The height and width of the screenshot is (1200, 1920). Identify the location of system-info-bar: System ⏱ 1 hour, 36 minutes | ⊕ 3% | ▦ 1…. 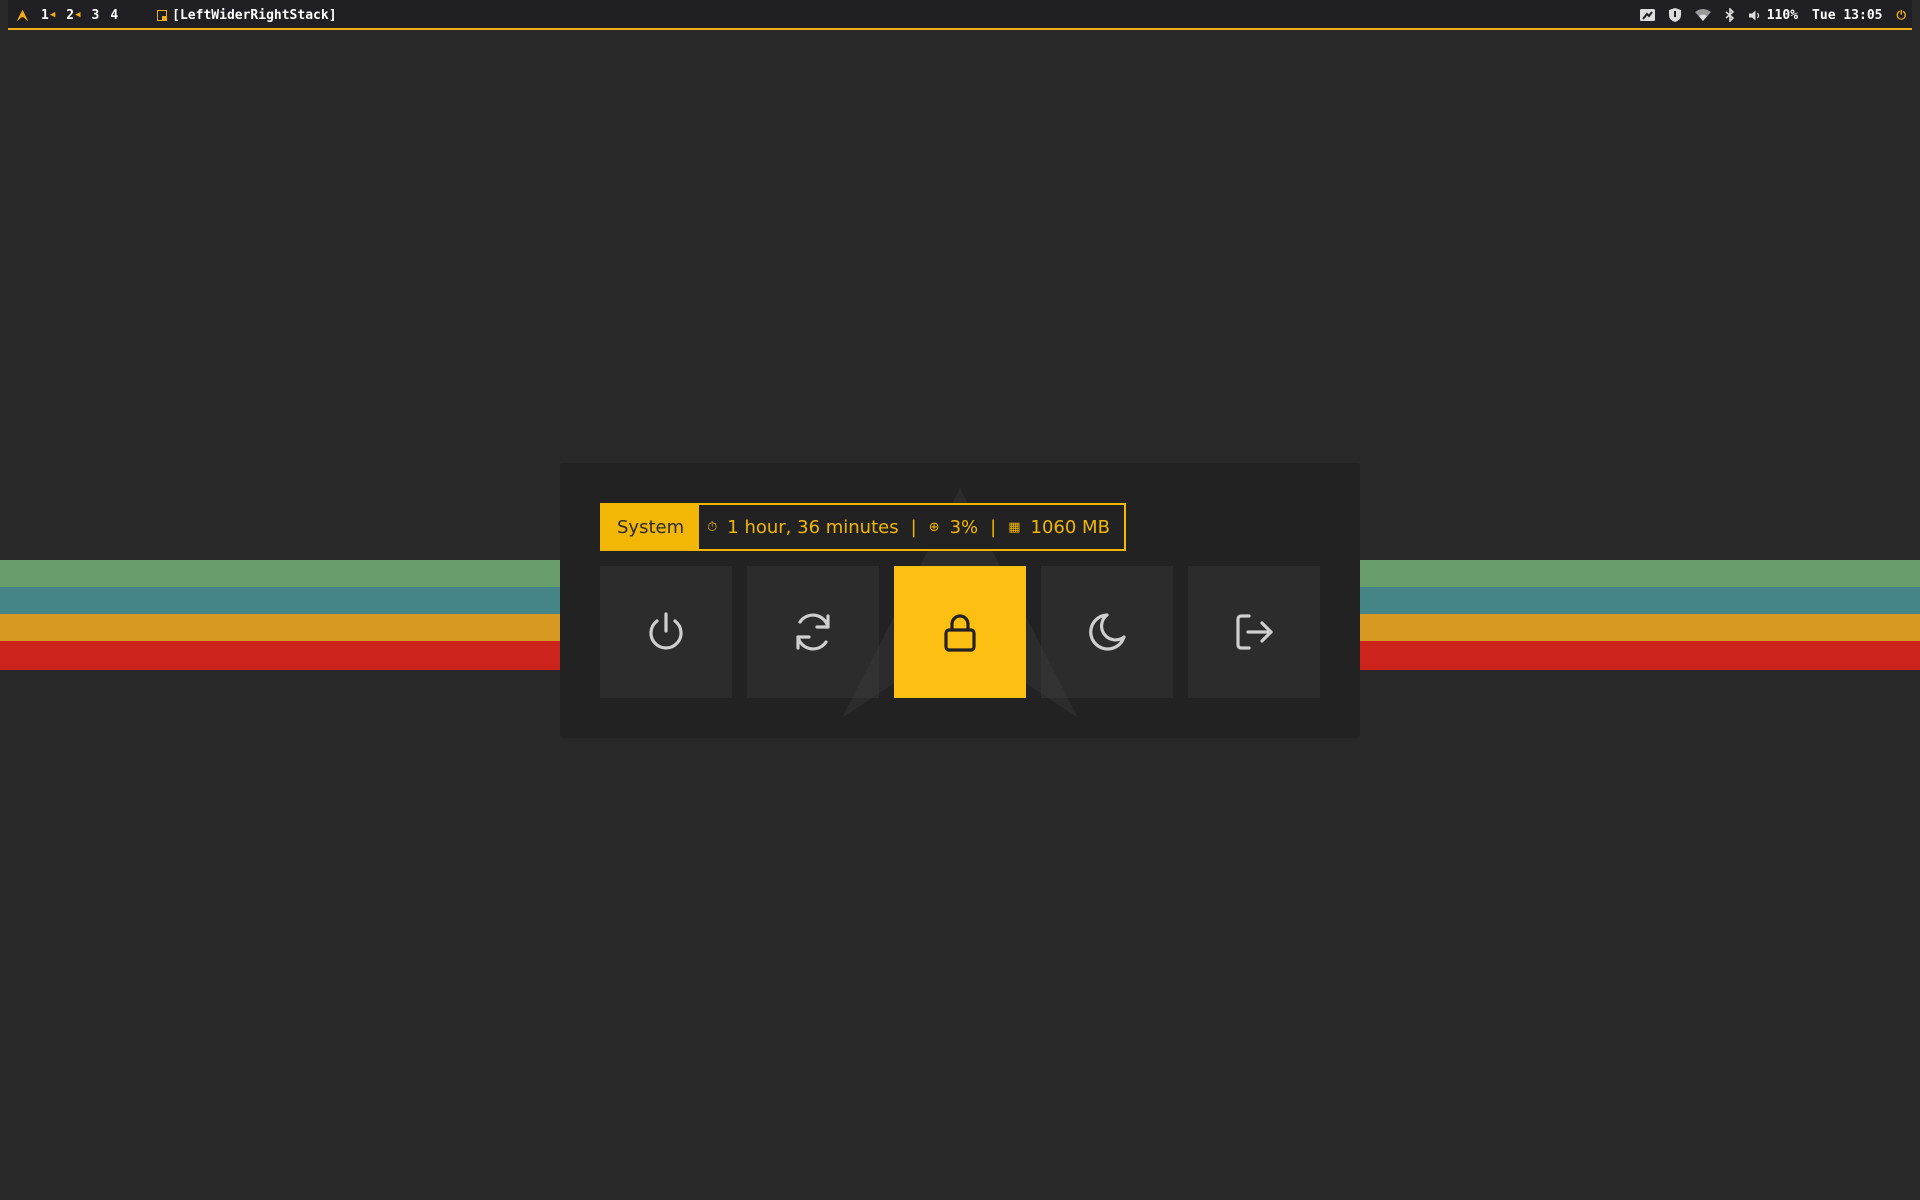
(863, 527).